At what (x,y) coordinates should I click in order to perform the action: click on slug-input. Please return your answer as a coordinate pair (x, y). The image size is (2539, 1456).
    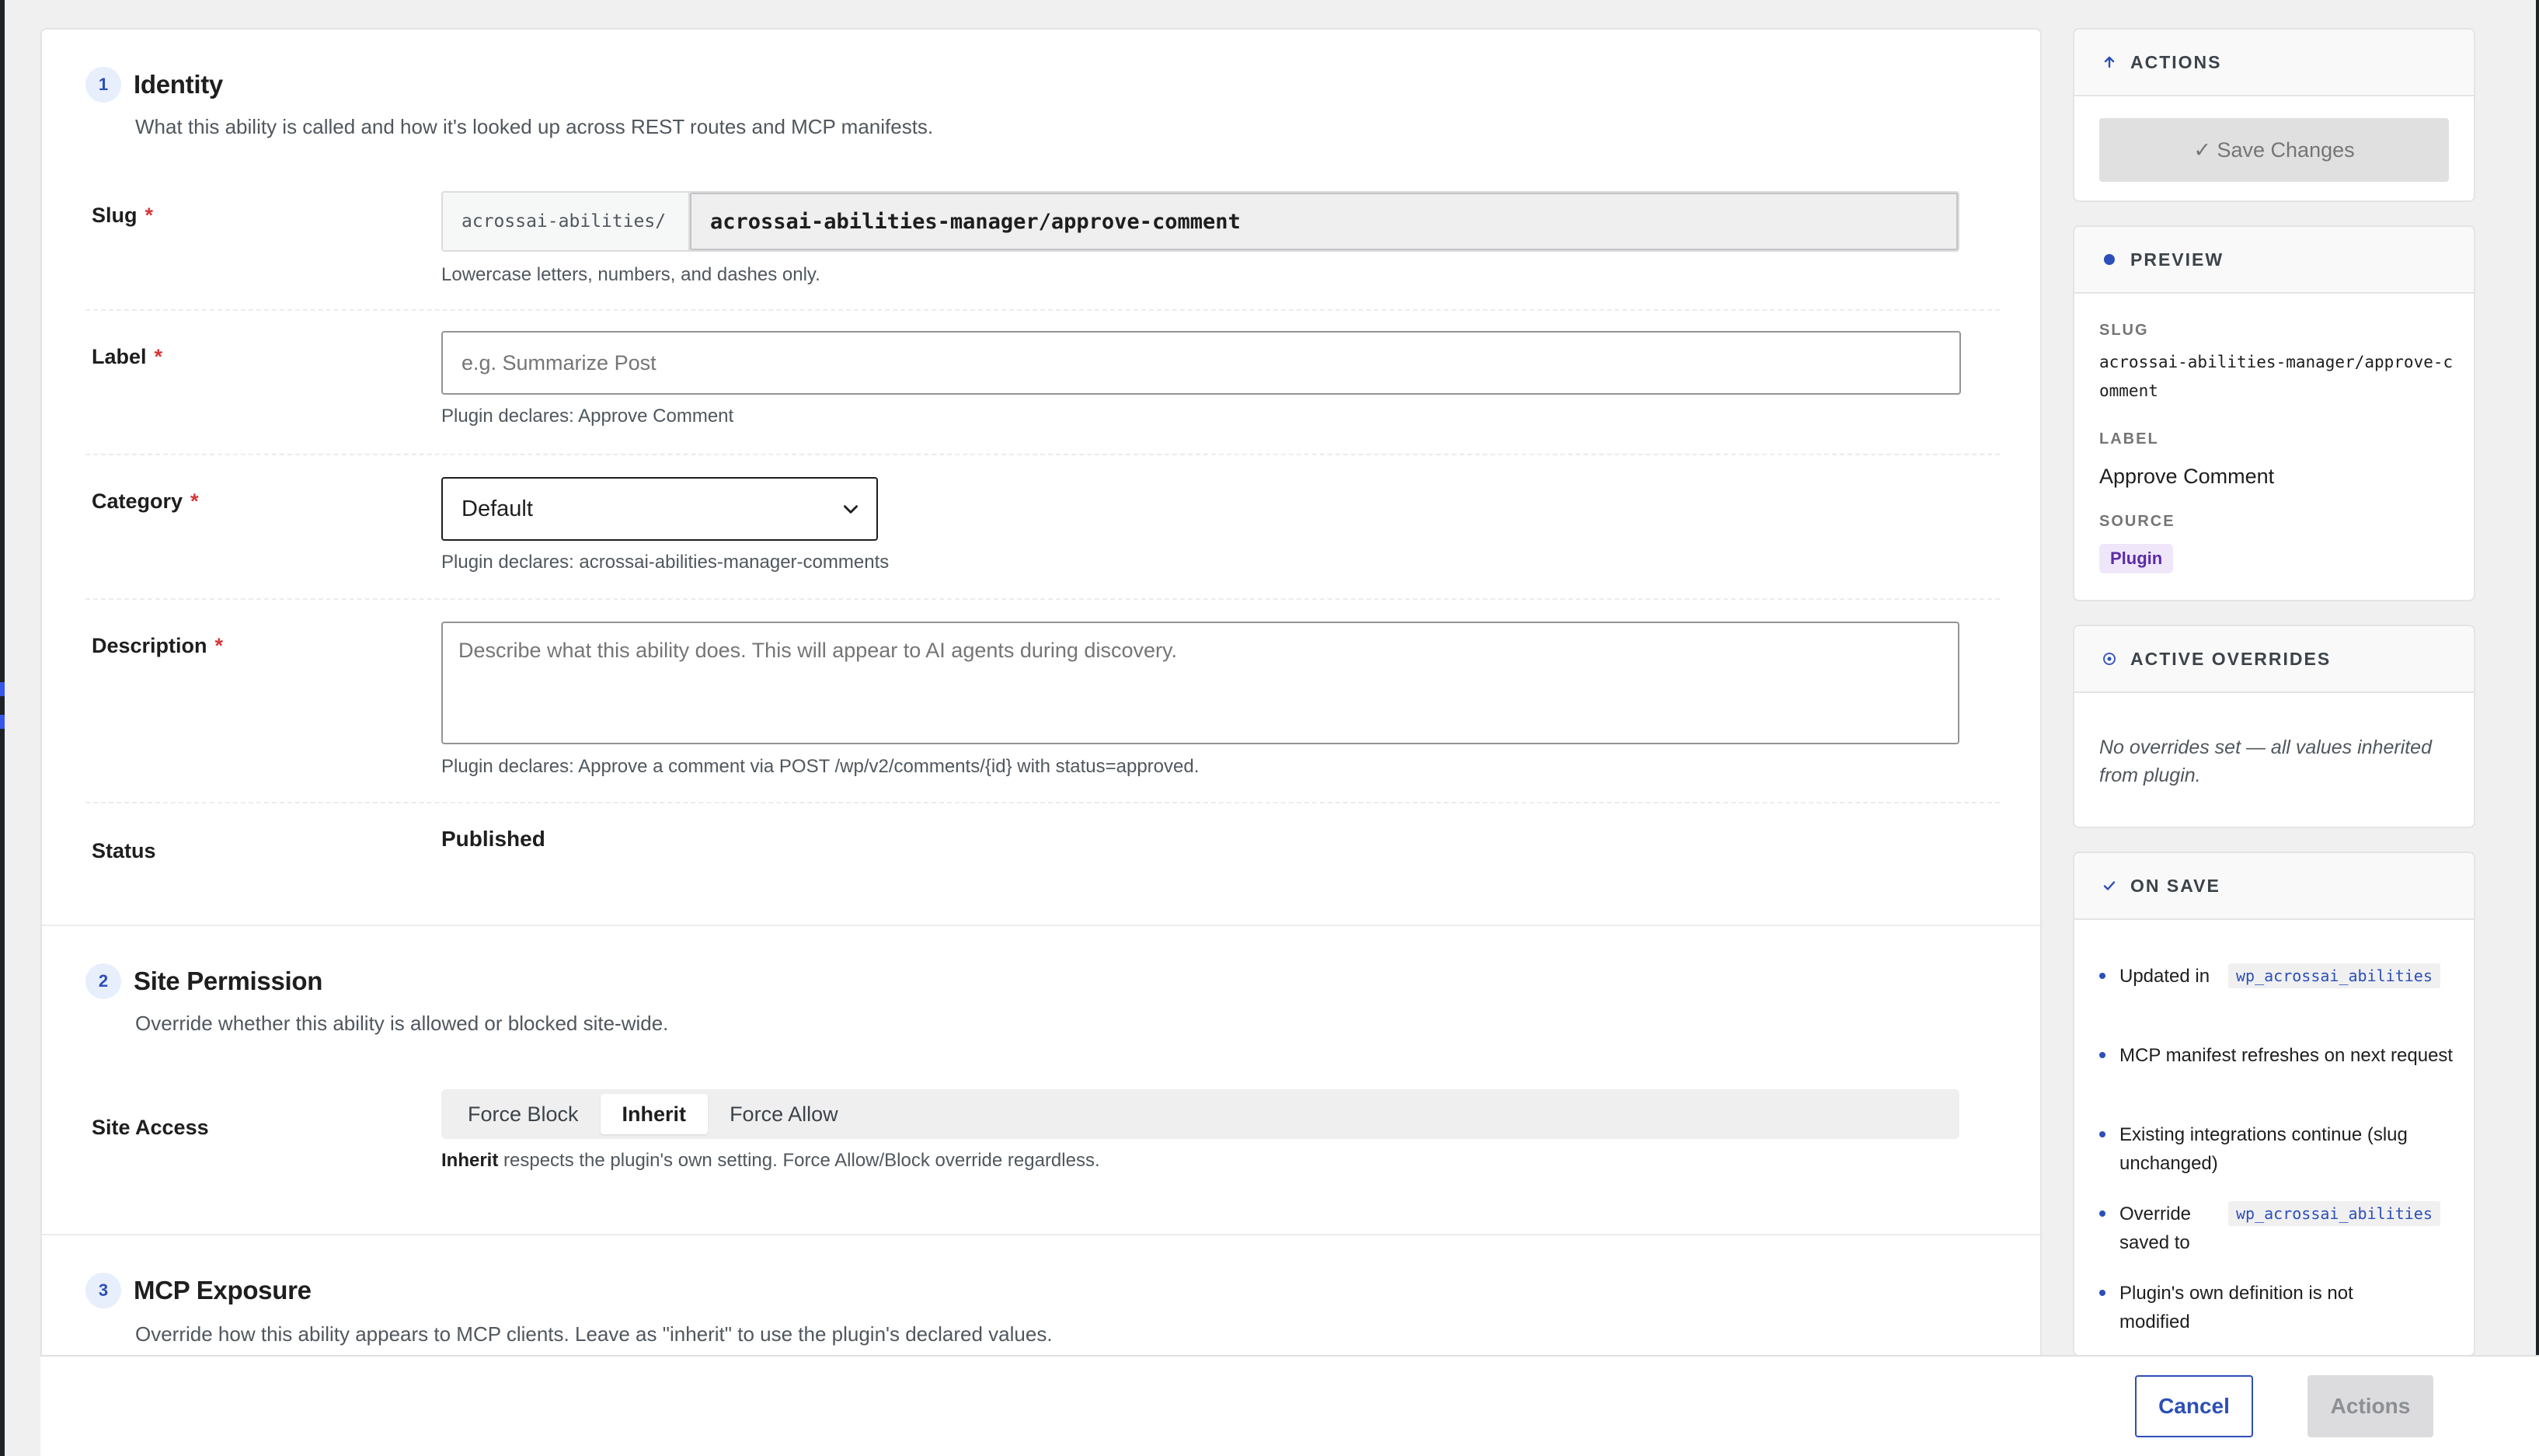
    Looking at the image, I should click on (1324, 221).